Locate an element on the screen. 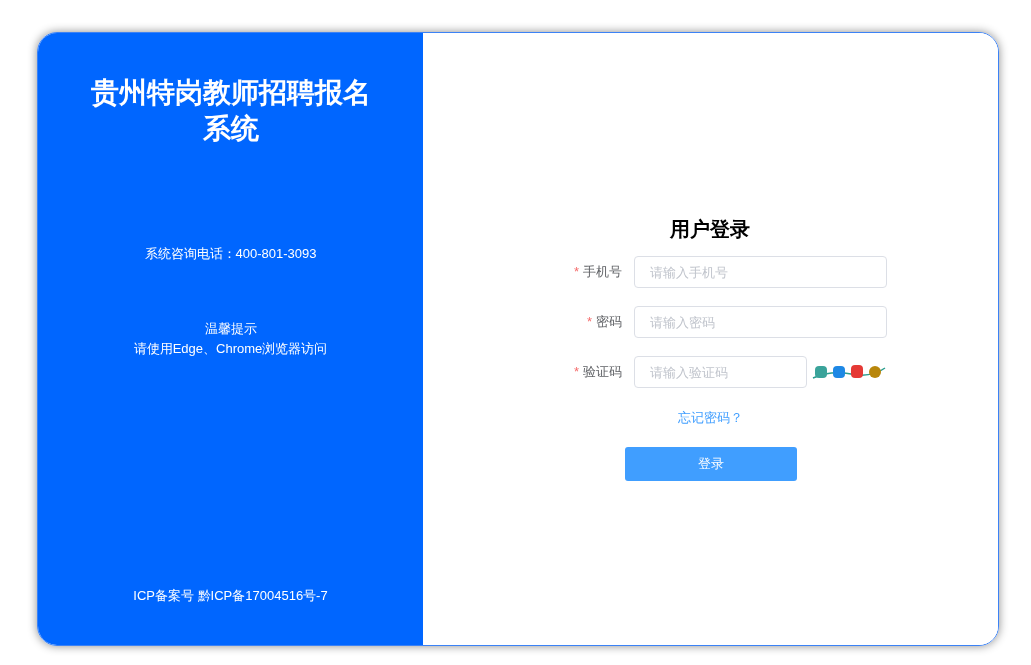  forgot-password-link: 忘记密码？ is located at coordinates (710, 418).